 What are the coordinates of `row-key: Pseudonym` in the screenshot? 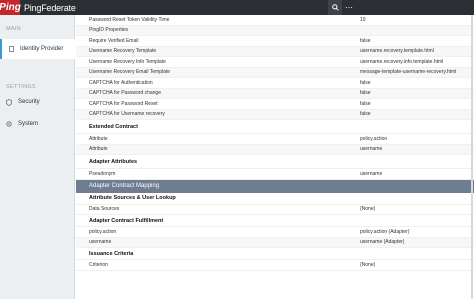 It's located at (102, 173).